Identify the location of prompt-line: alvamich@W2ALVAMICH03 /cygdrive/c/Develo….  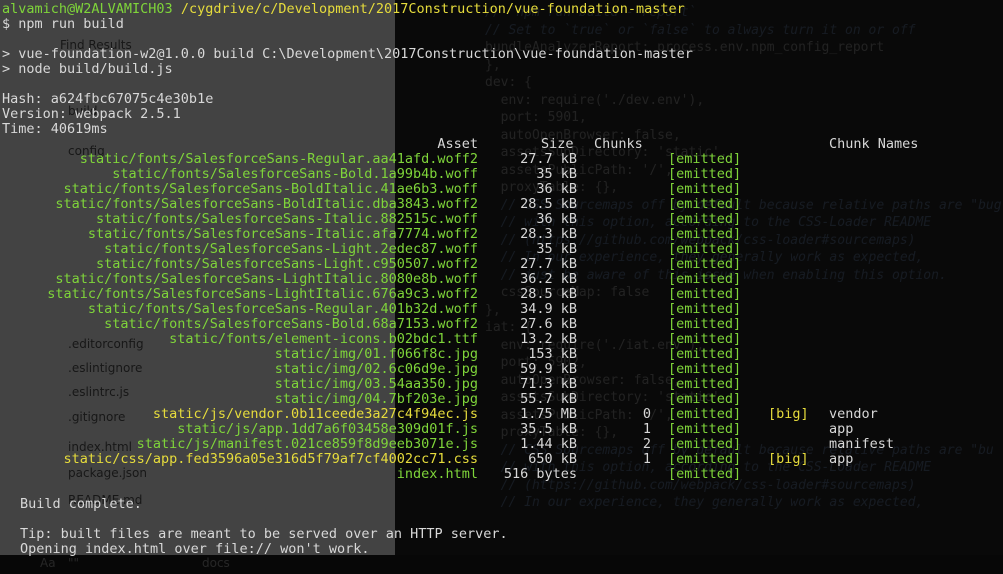
(343, 9).